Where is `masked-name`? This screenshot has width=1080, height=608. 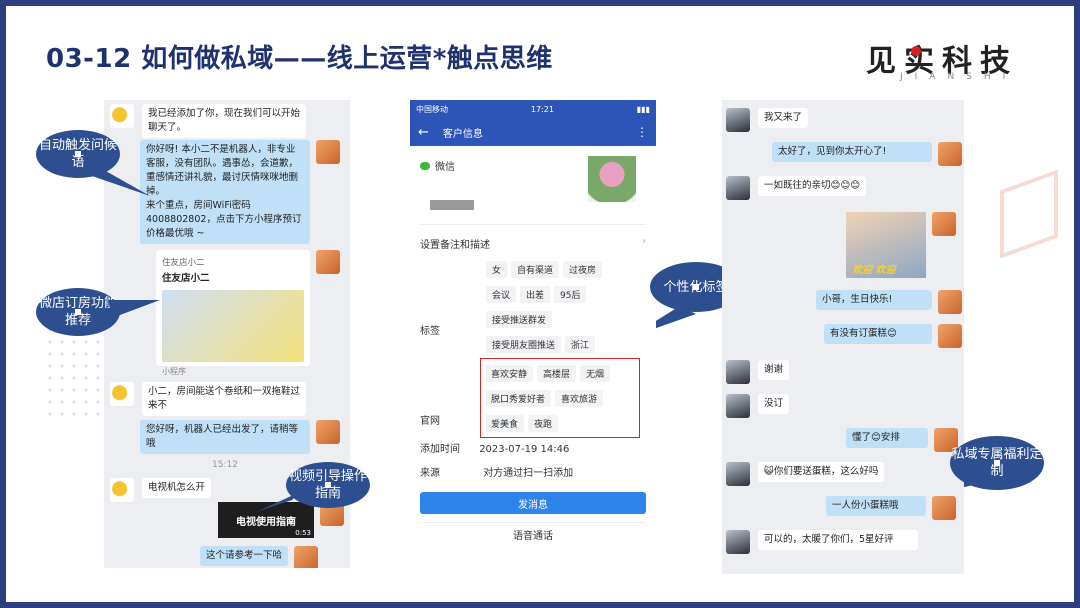
masked-name is located at coordinates (452, 205).